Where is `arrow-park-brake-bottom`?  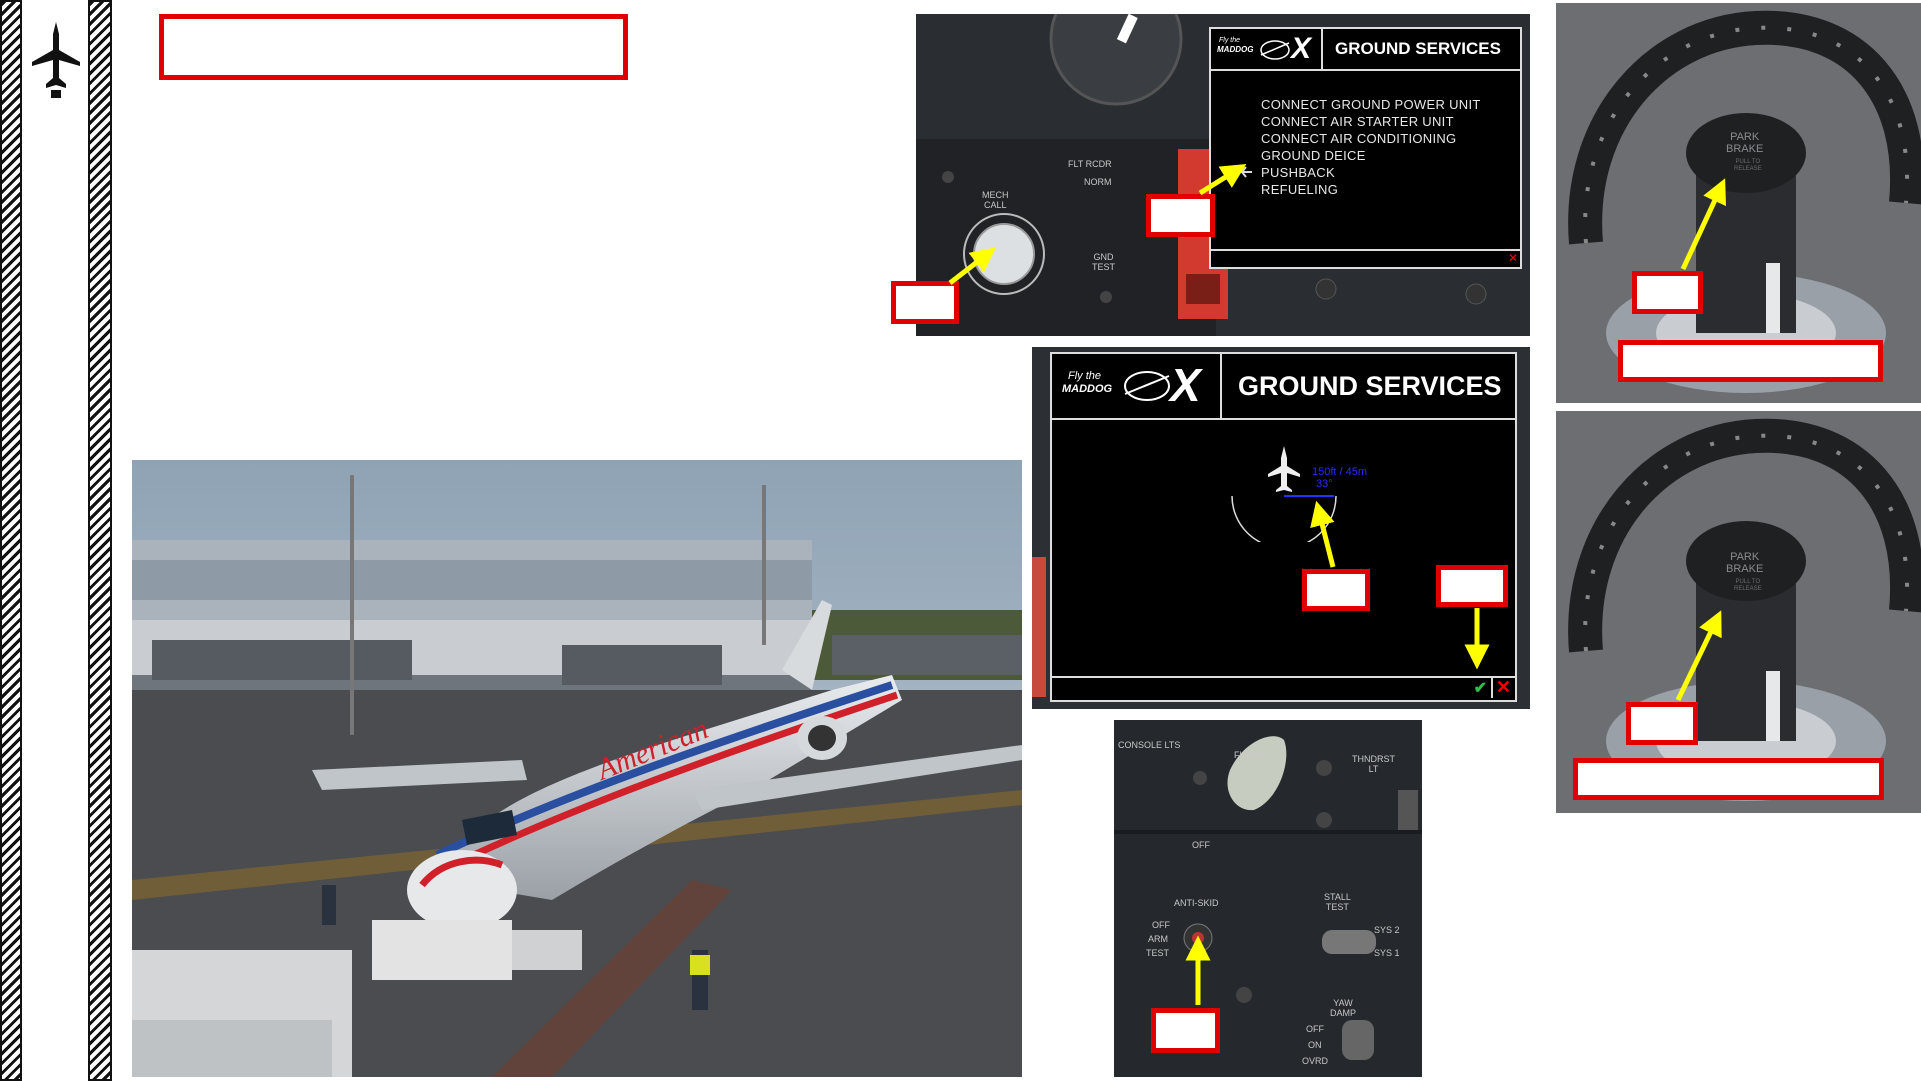 arrow-park-brake-bottom is located at coordinates (1698, 656).